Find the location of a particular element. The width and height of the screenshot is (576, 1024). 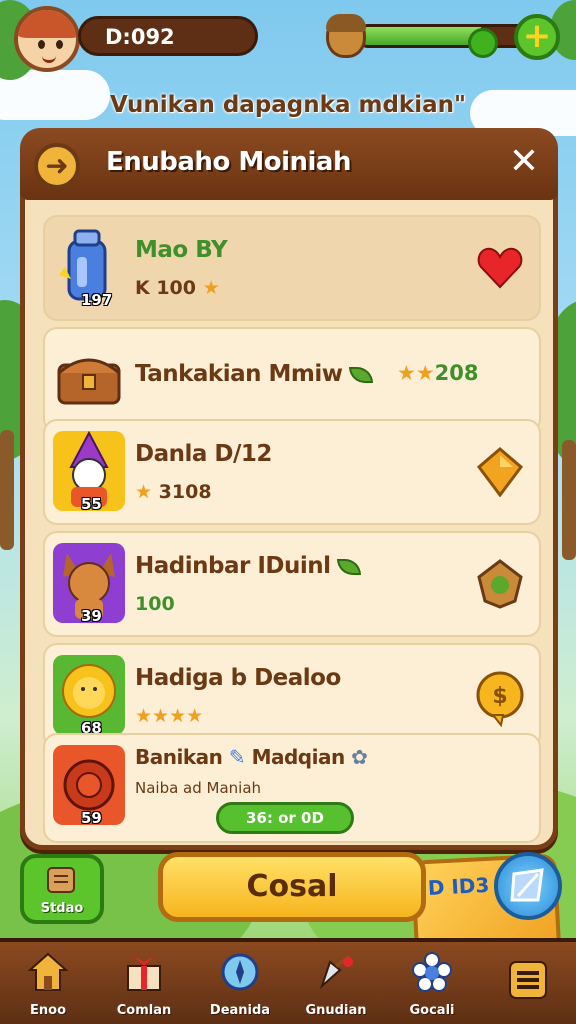

star-rating: ★★★★ is located at coordinates (169, 716).